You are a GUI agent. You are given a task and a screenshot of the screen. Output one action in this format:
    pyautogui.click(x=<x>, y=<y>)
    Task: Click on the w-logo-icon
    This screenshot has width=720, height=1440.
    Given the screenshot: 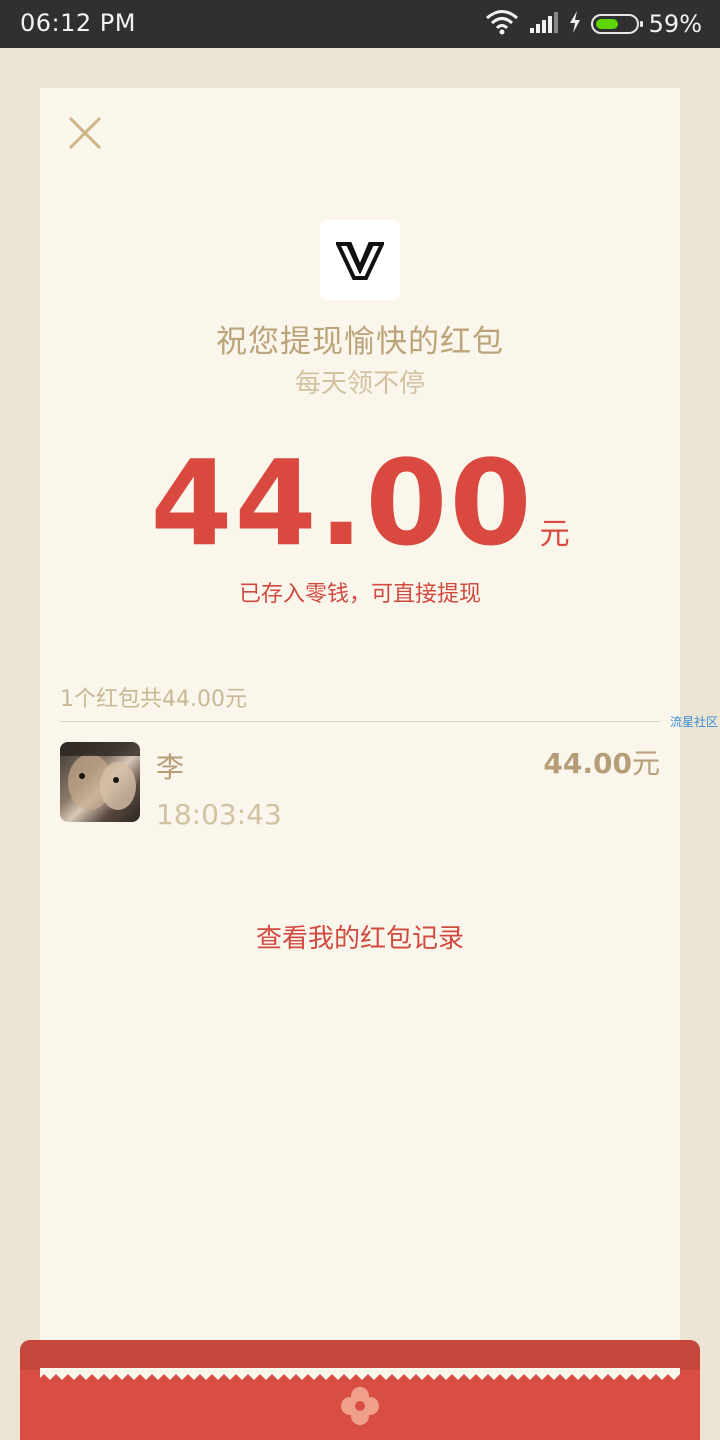 What is the action you would take?
    pyautogui.click(x=360, y=261)
    